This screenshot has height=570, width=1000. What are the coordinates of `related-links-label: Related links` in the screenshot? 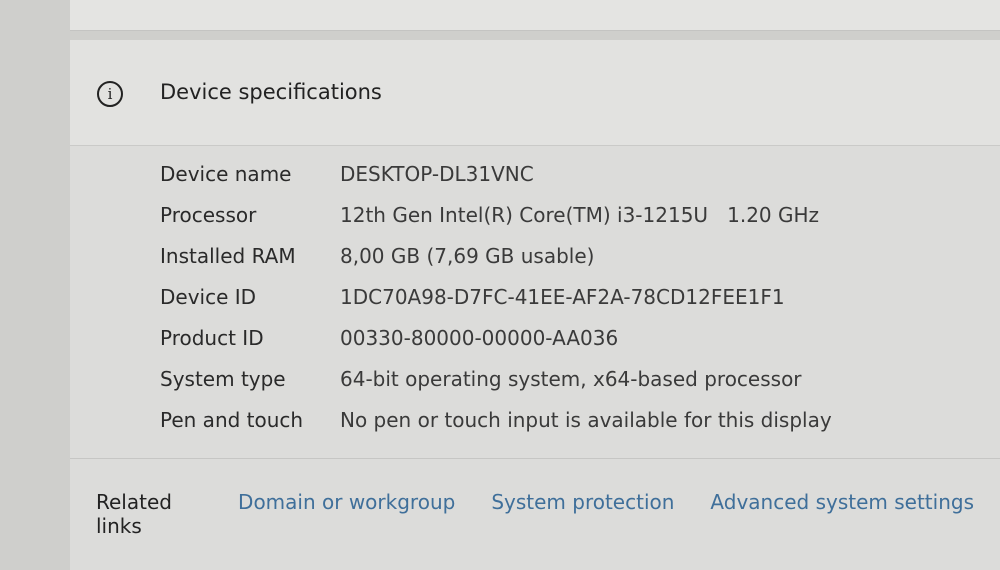 It's located at (134, 514).